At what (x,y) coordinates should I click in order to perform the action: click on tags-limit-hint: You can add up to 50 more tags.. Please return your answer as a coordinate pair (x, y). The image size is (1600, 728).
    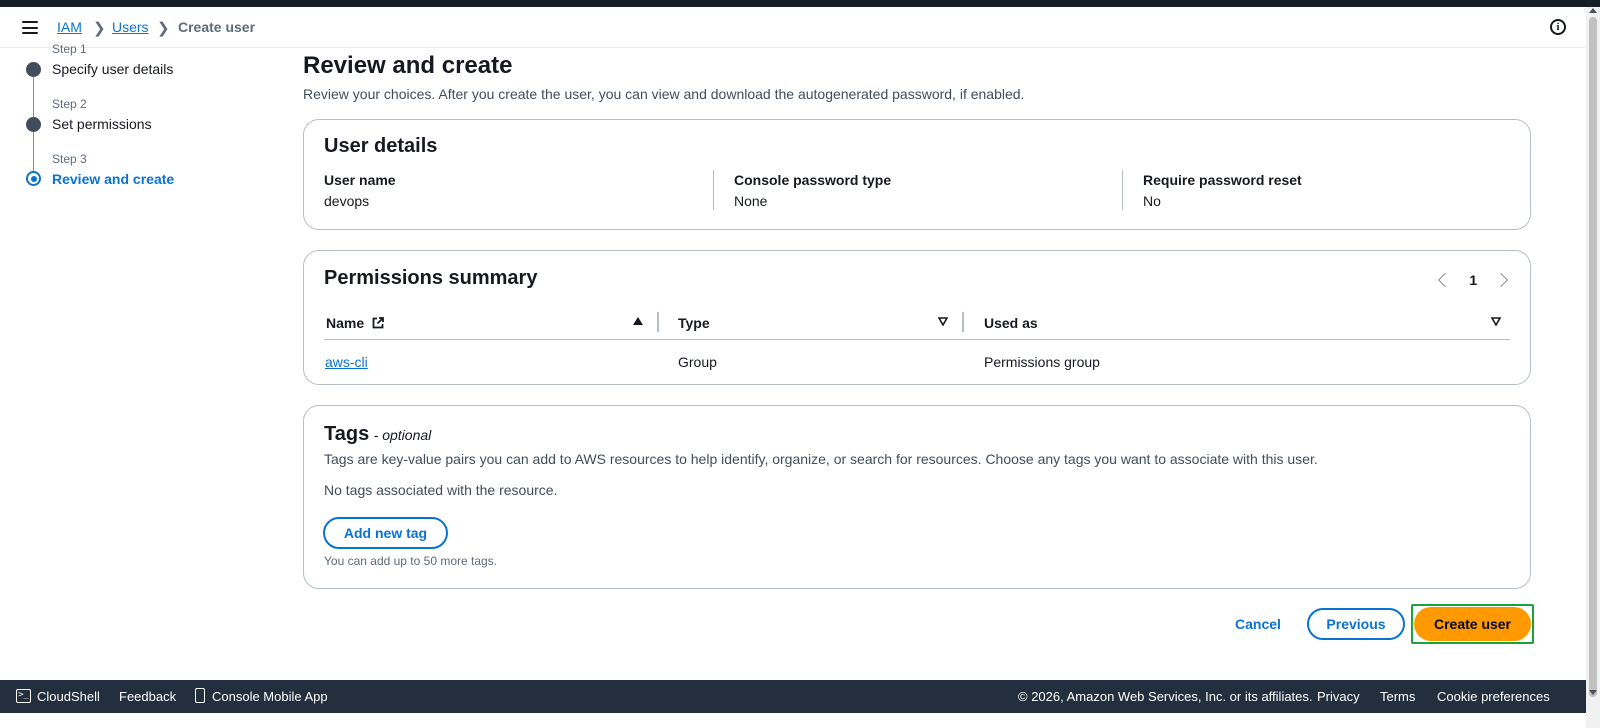
    Looking at the image, I should click on (411, 561).